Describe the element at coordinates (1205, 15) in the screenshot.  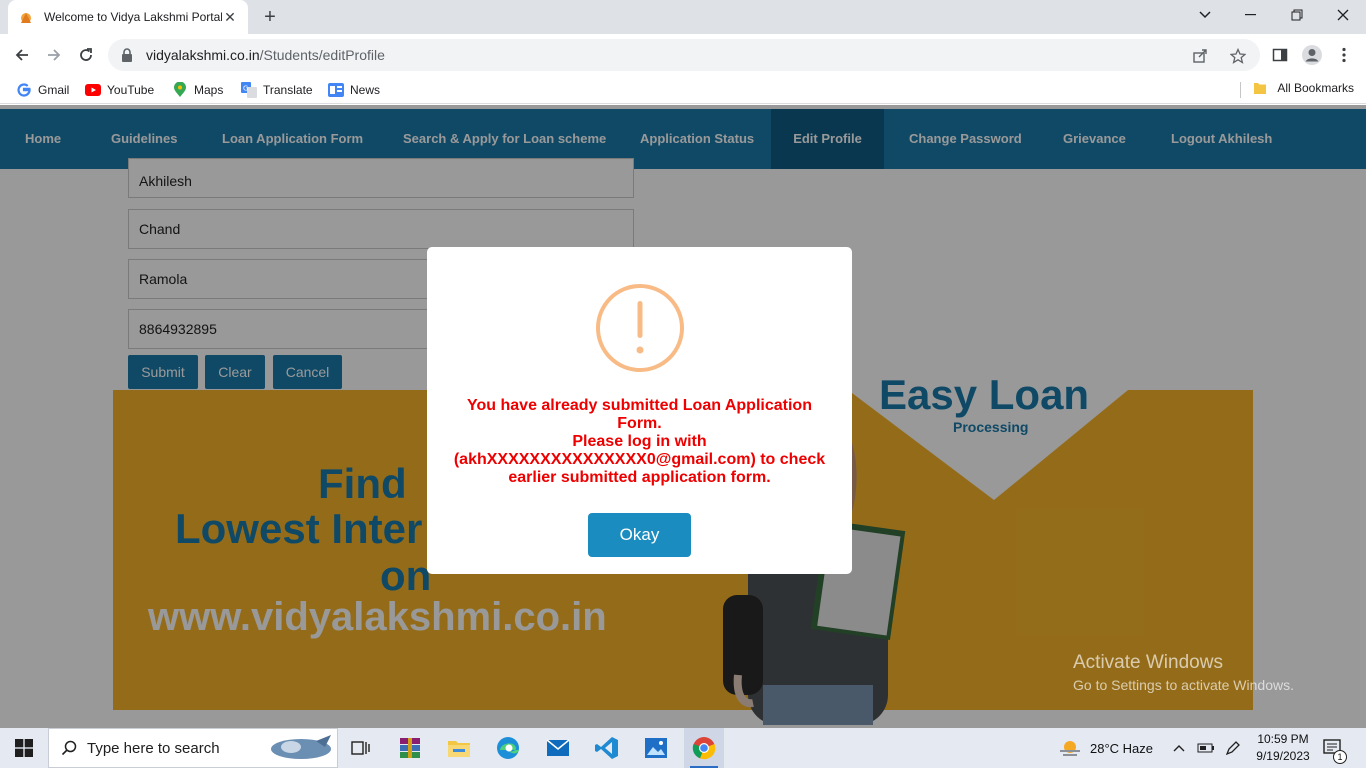
I see `tab-search-chevron-icon` at that location.